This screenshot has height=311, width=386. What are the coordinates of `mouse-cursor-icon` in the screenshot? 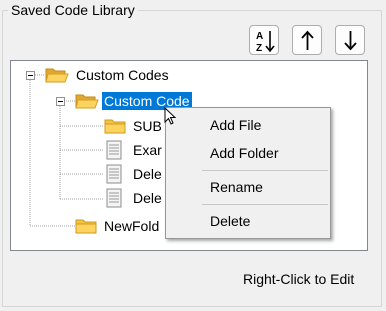 It's located at (170, 116).